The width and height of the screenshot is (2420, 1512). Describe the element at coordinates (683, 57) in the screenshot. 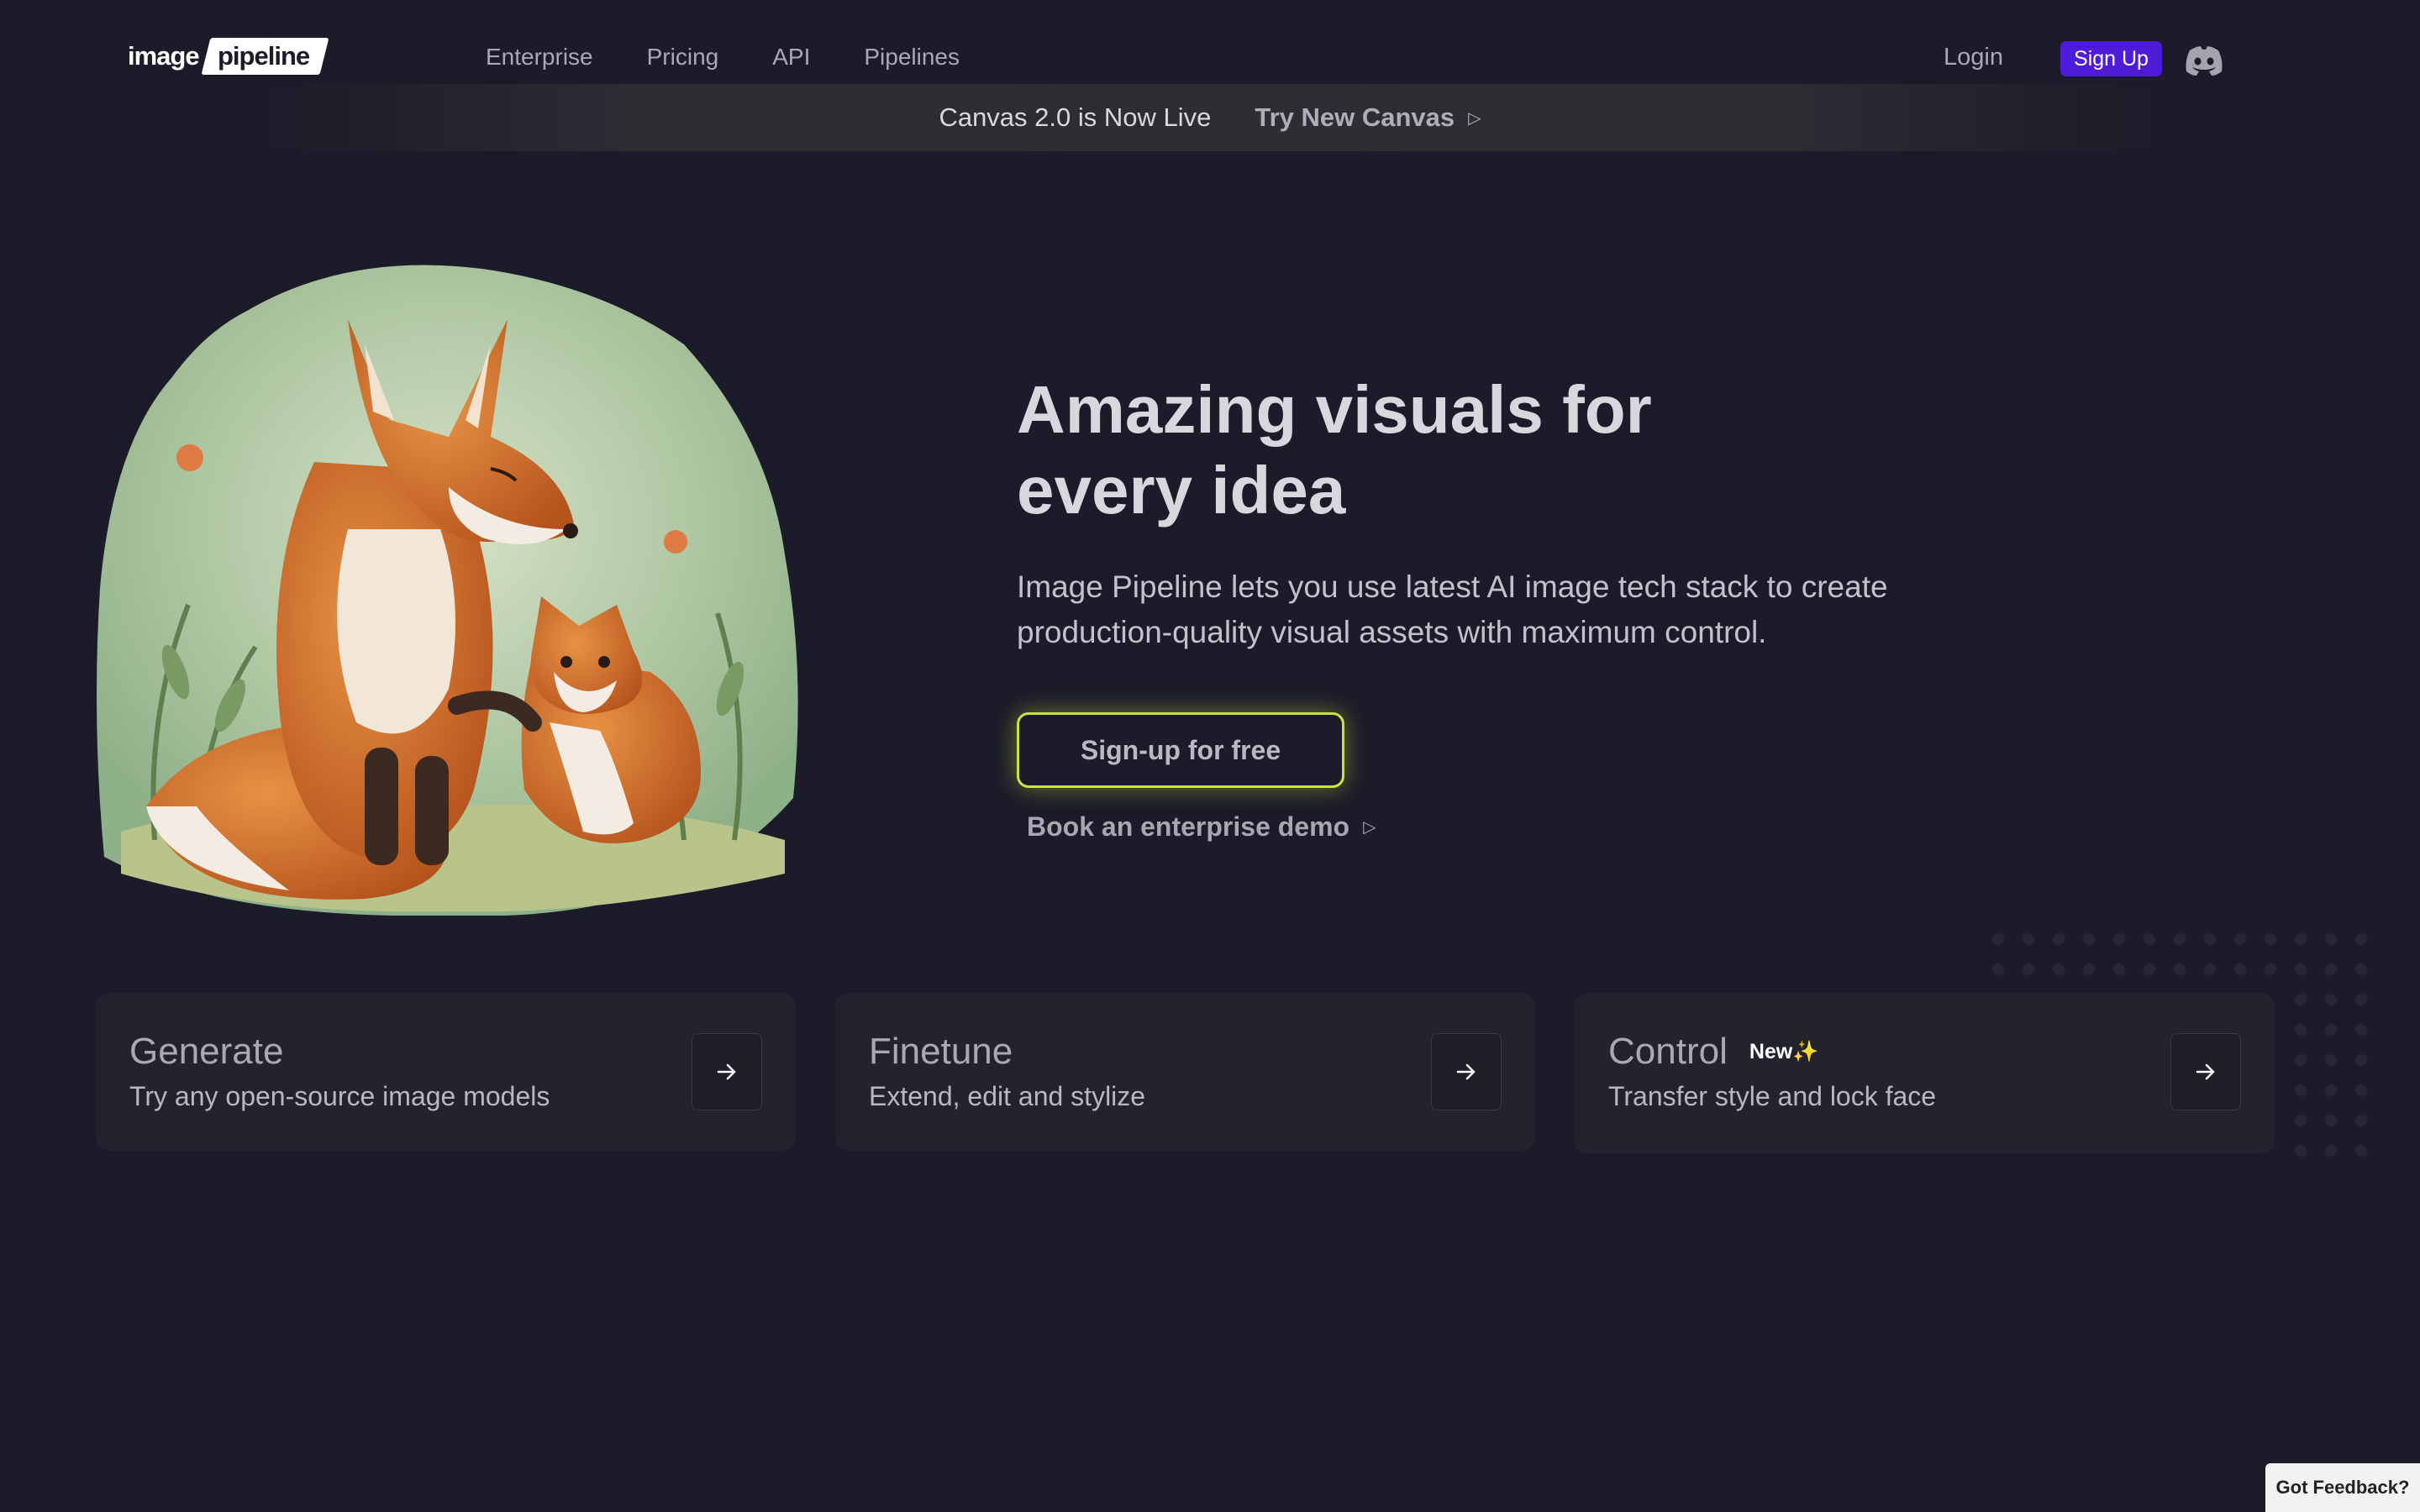

I see `nav-pricing: Pricing` at that location.